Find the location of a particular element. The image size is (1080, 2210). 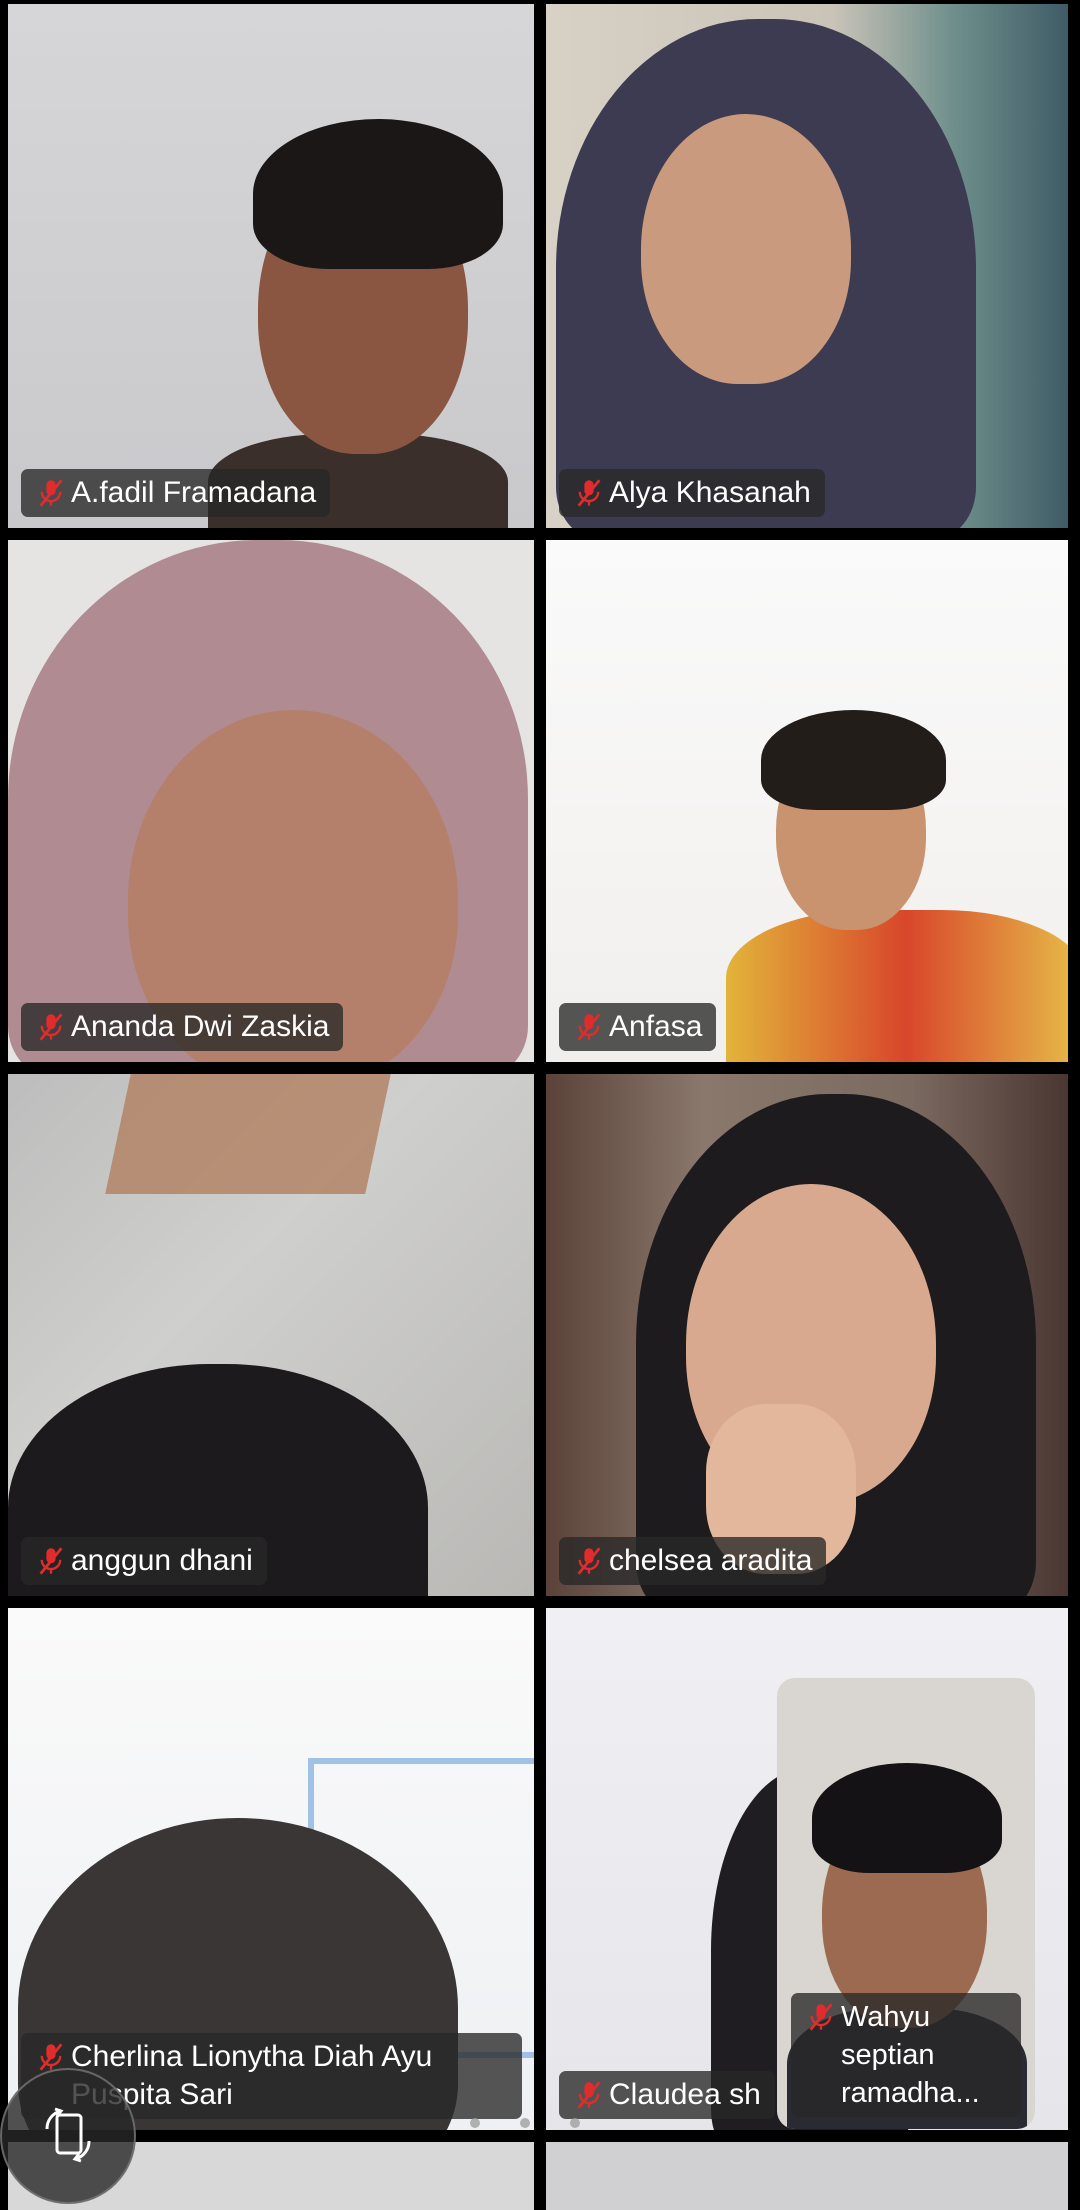

participant-name: Alya Khasanah is located at coordinates (710, 492).